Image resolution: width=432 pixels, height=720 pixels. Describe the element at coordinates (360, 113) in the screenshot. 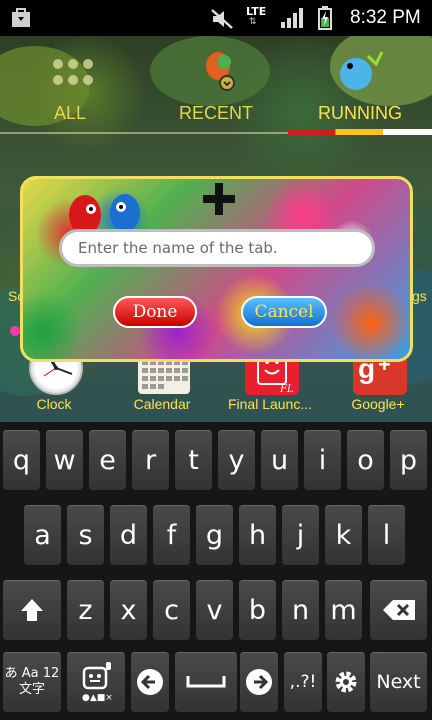

I see `tab-running: RUNNING` at that location.